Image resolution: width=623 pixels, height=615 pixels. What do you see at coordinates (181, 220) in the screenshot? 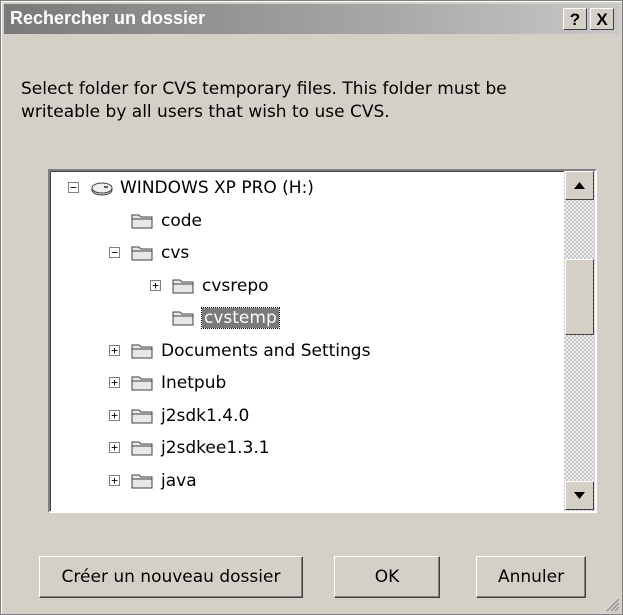
I see `tree-item-label: code` at bounding box center [181, 220].